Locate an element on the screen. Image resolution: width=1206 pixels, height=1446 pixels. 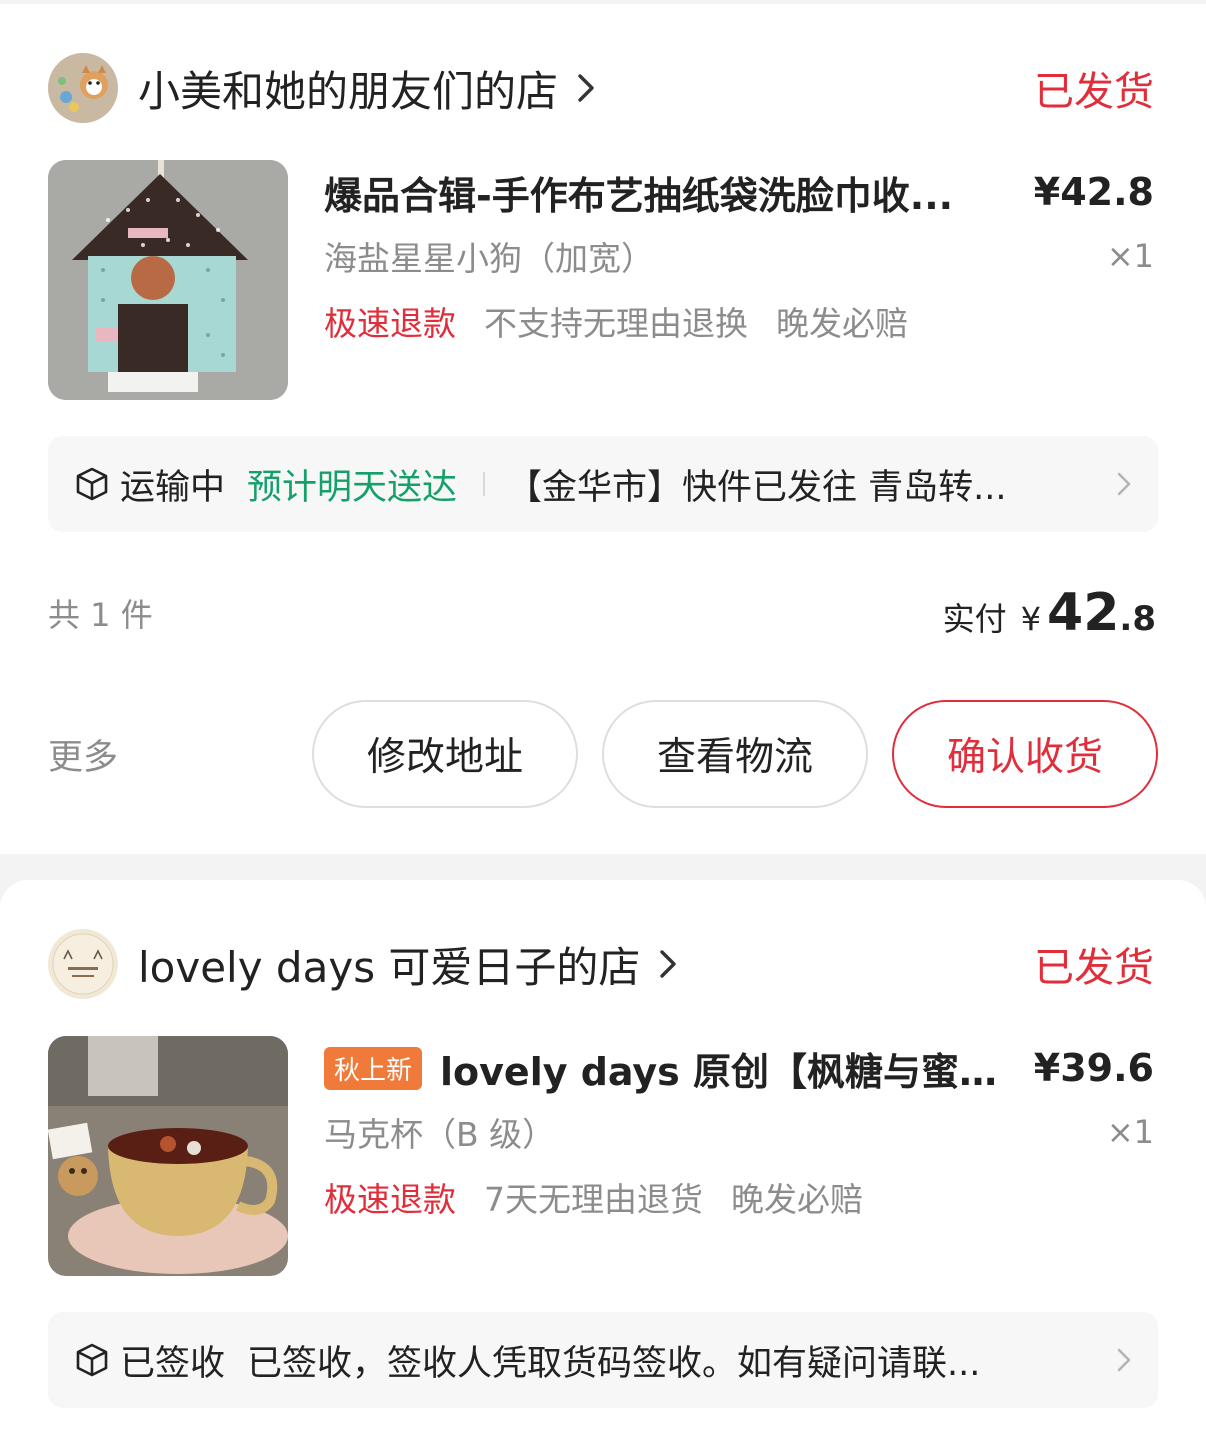
modify-address-button: 修改地址 is located at coordinates (445, 754).